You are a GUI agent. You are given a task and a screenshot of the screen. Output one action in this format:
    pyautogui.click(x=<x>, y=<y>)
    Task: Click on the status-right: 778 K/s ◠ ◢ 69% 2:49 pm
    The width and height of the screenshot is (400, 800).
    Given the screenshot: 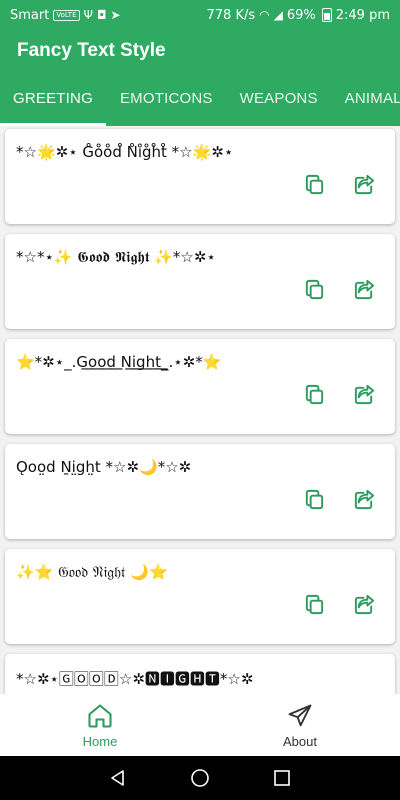 What is the action you would take?
    pyautogui.click(x=299, y=15)
    